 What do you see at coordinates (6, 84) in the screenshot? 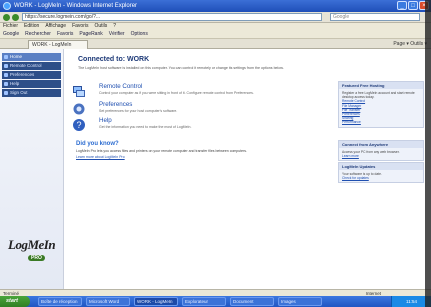
I see `help-icon` at bounding box center [6, 84].